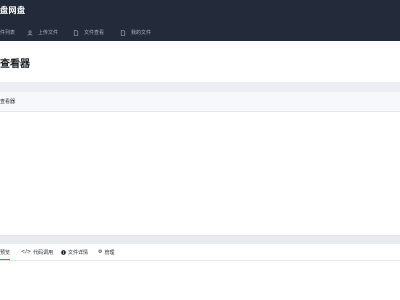  I want to click on viewer-label: 查看器, so click(8, 102).